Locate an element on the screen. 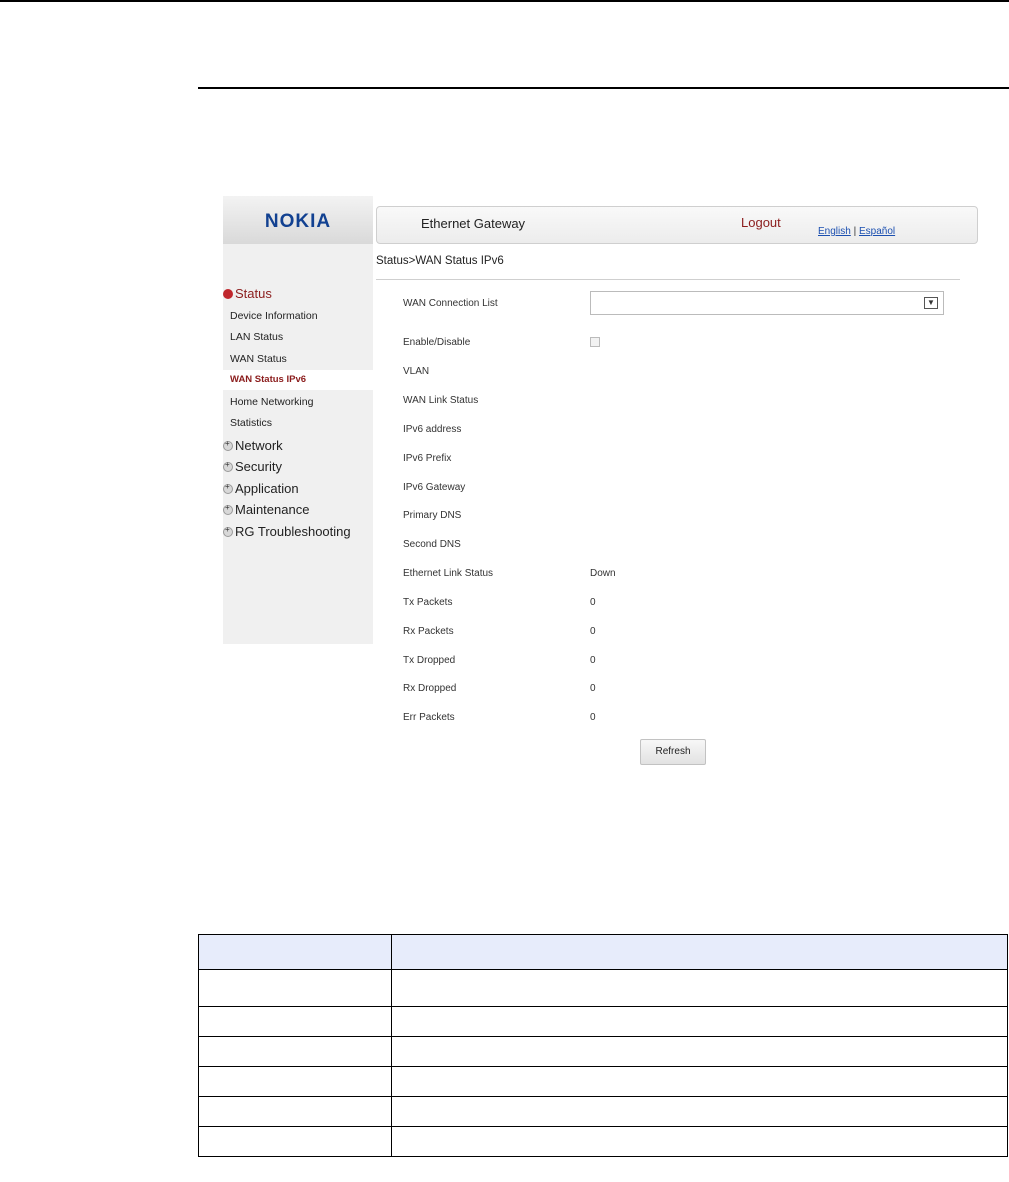 The height and width of the screenshot is (1182, 1009). sidebar-group-rg-troubleshooting: RG Troubleshooting is located at coordinates (287, 531).